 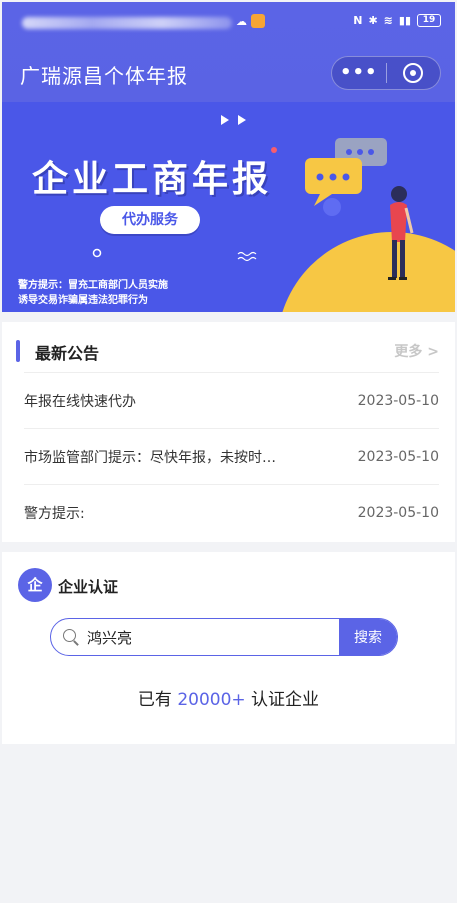 What do you see at coordinates (228, 351) in the screenshot?
I see `announcements-header: 最新公告 更多 >` at bounding box center [228, 351].